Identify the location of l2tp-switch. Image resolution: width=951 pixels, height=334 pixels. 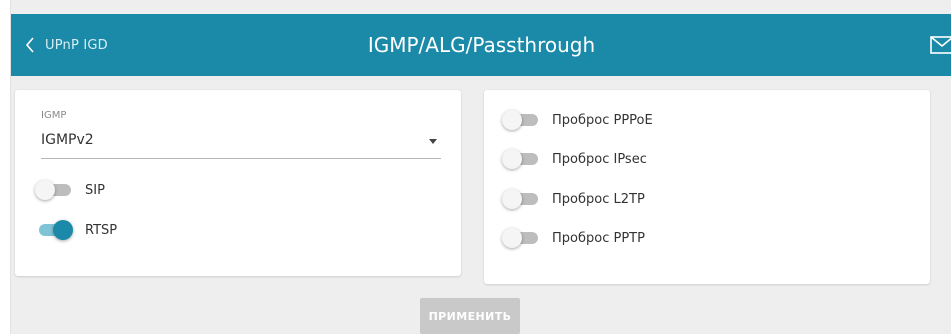
(521, 199).